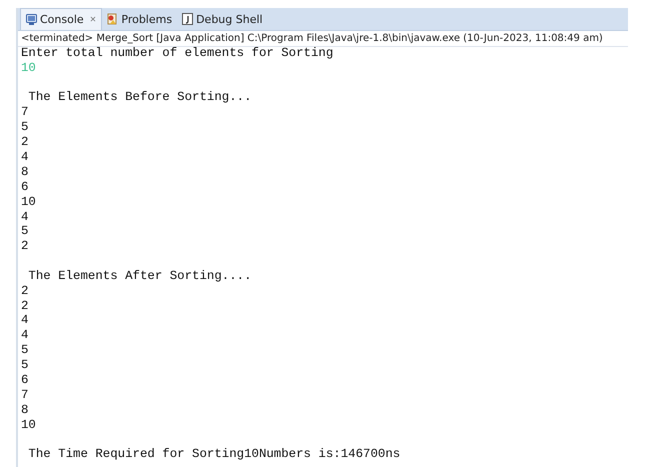  I want to click on problems-icon, so click(112, 19).